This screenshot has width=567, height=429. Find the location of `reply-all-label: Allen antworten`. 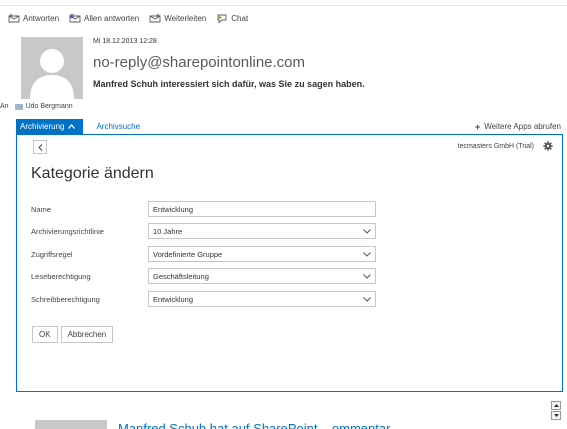

reply-all-label: Allen antworten is located at coordinates (112, 18).